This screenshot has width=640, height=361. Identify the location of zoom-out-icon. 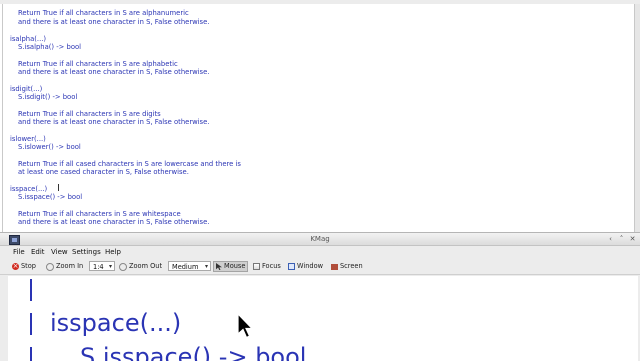
(123, 266).